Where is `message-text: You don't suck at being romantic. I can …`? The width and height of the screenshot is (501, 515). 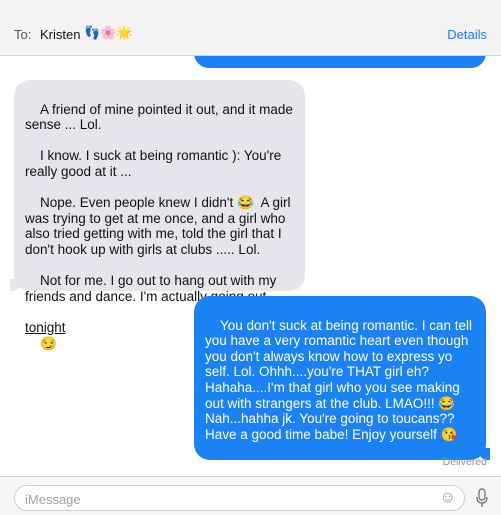 message-text: You don't suck at being romantic. I can … is located at coordinates (340, 379).